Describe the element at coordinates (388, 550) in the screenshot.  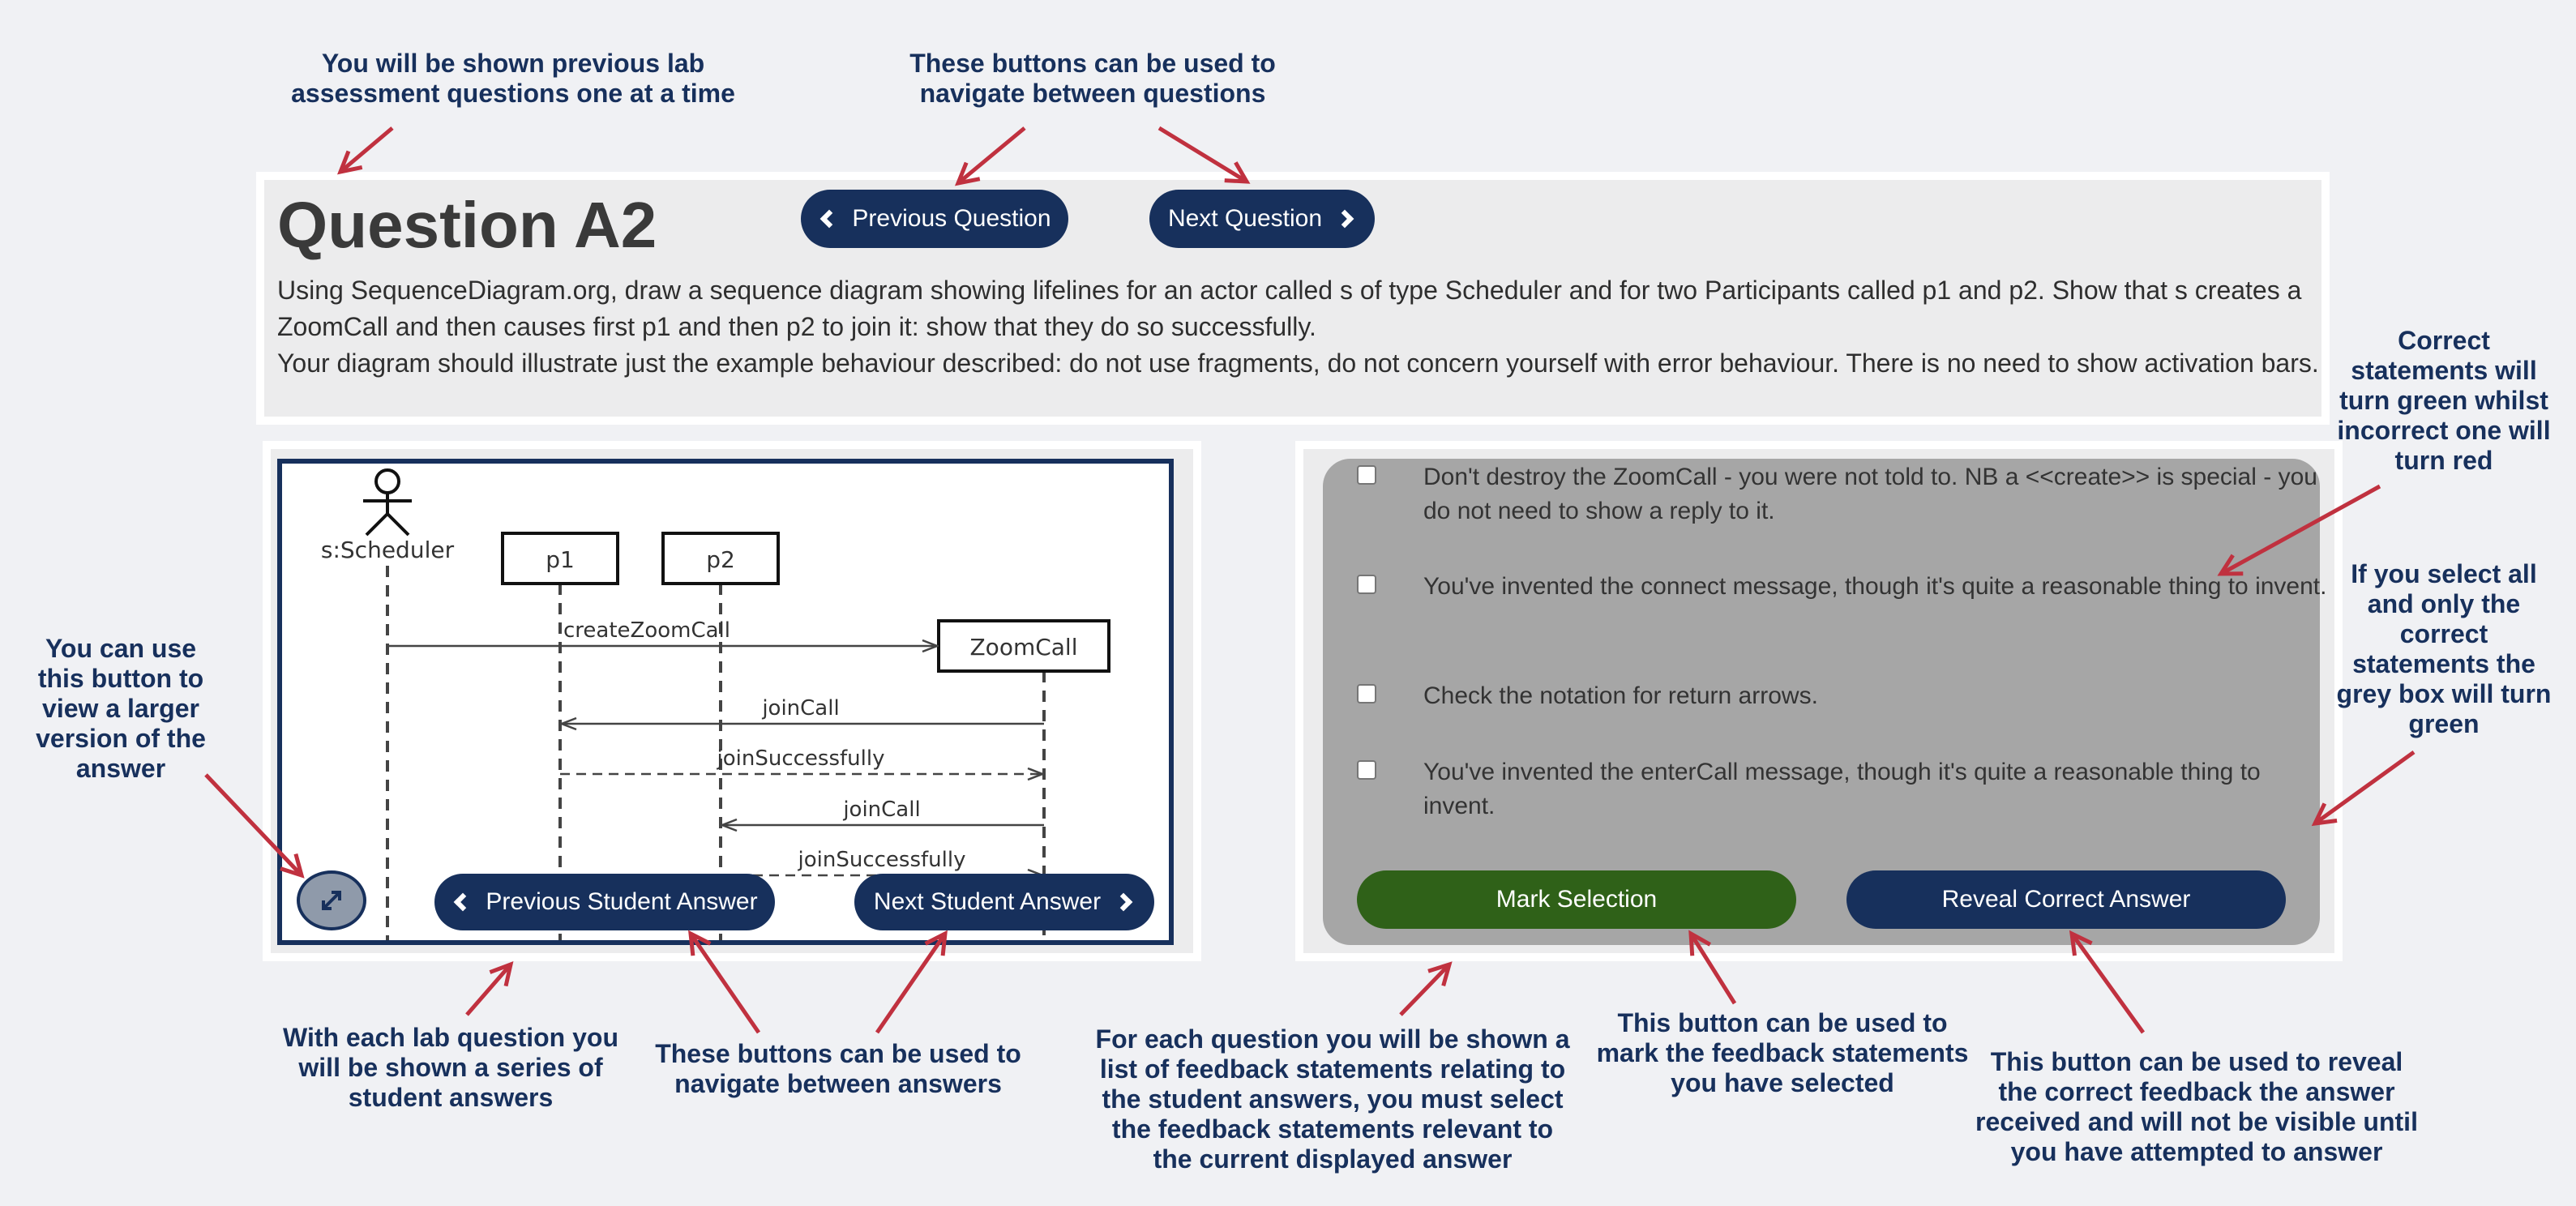
I see `actor-label: s:Scheduler` at that location.